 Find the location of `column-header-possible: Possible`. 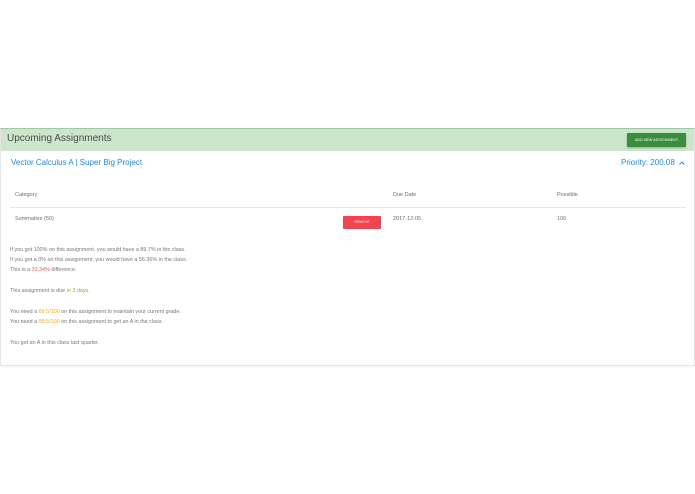

column-header-possible: Possible is located at coordinates (567, 195).